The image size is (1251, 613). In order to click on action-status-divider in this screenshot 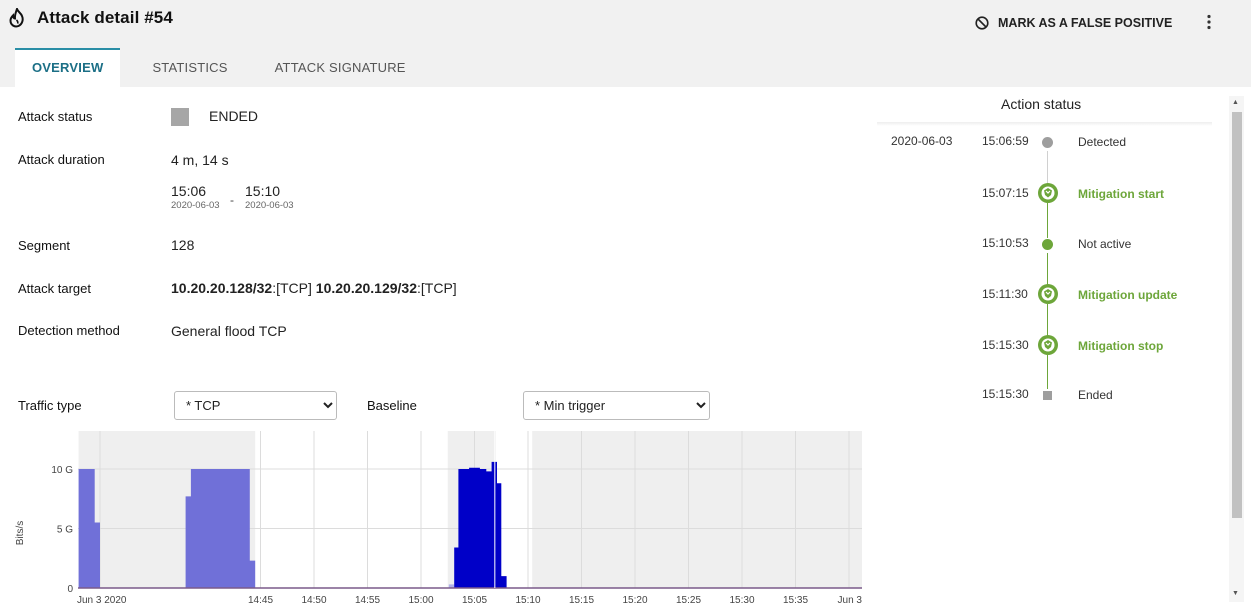, I will do `click(1044, 124)`.